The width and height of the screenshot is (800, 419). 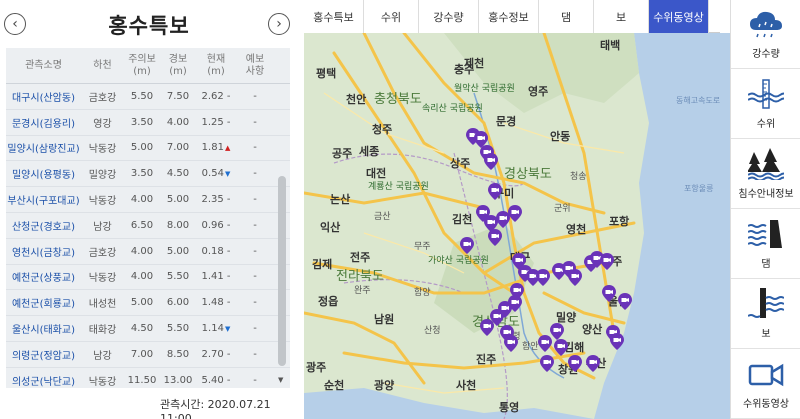 I want to click on panel-title: 홍수특보, so click(x=149, y=26).